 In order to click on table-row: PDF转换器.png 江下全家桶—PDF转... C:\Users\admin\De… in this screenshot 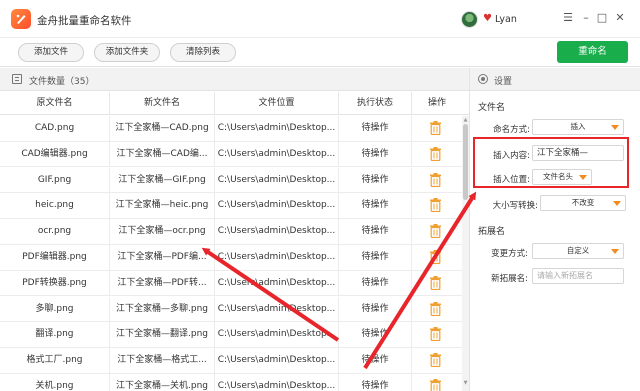, I will do `click(231, 283)`.